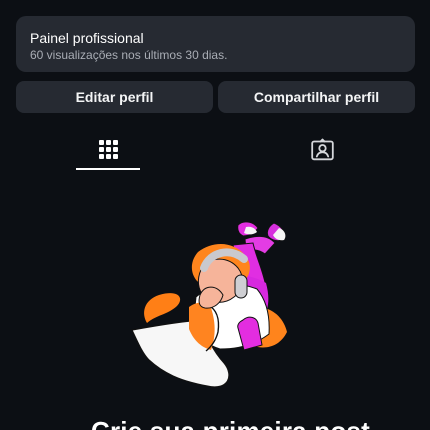  I want to click on tab-tagged, so click(322, 149).